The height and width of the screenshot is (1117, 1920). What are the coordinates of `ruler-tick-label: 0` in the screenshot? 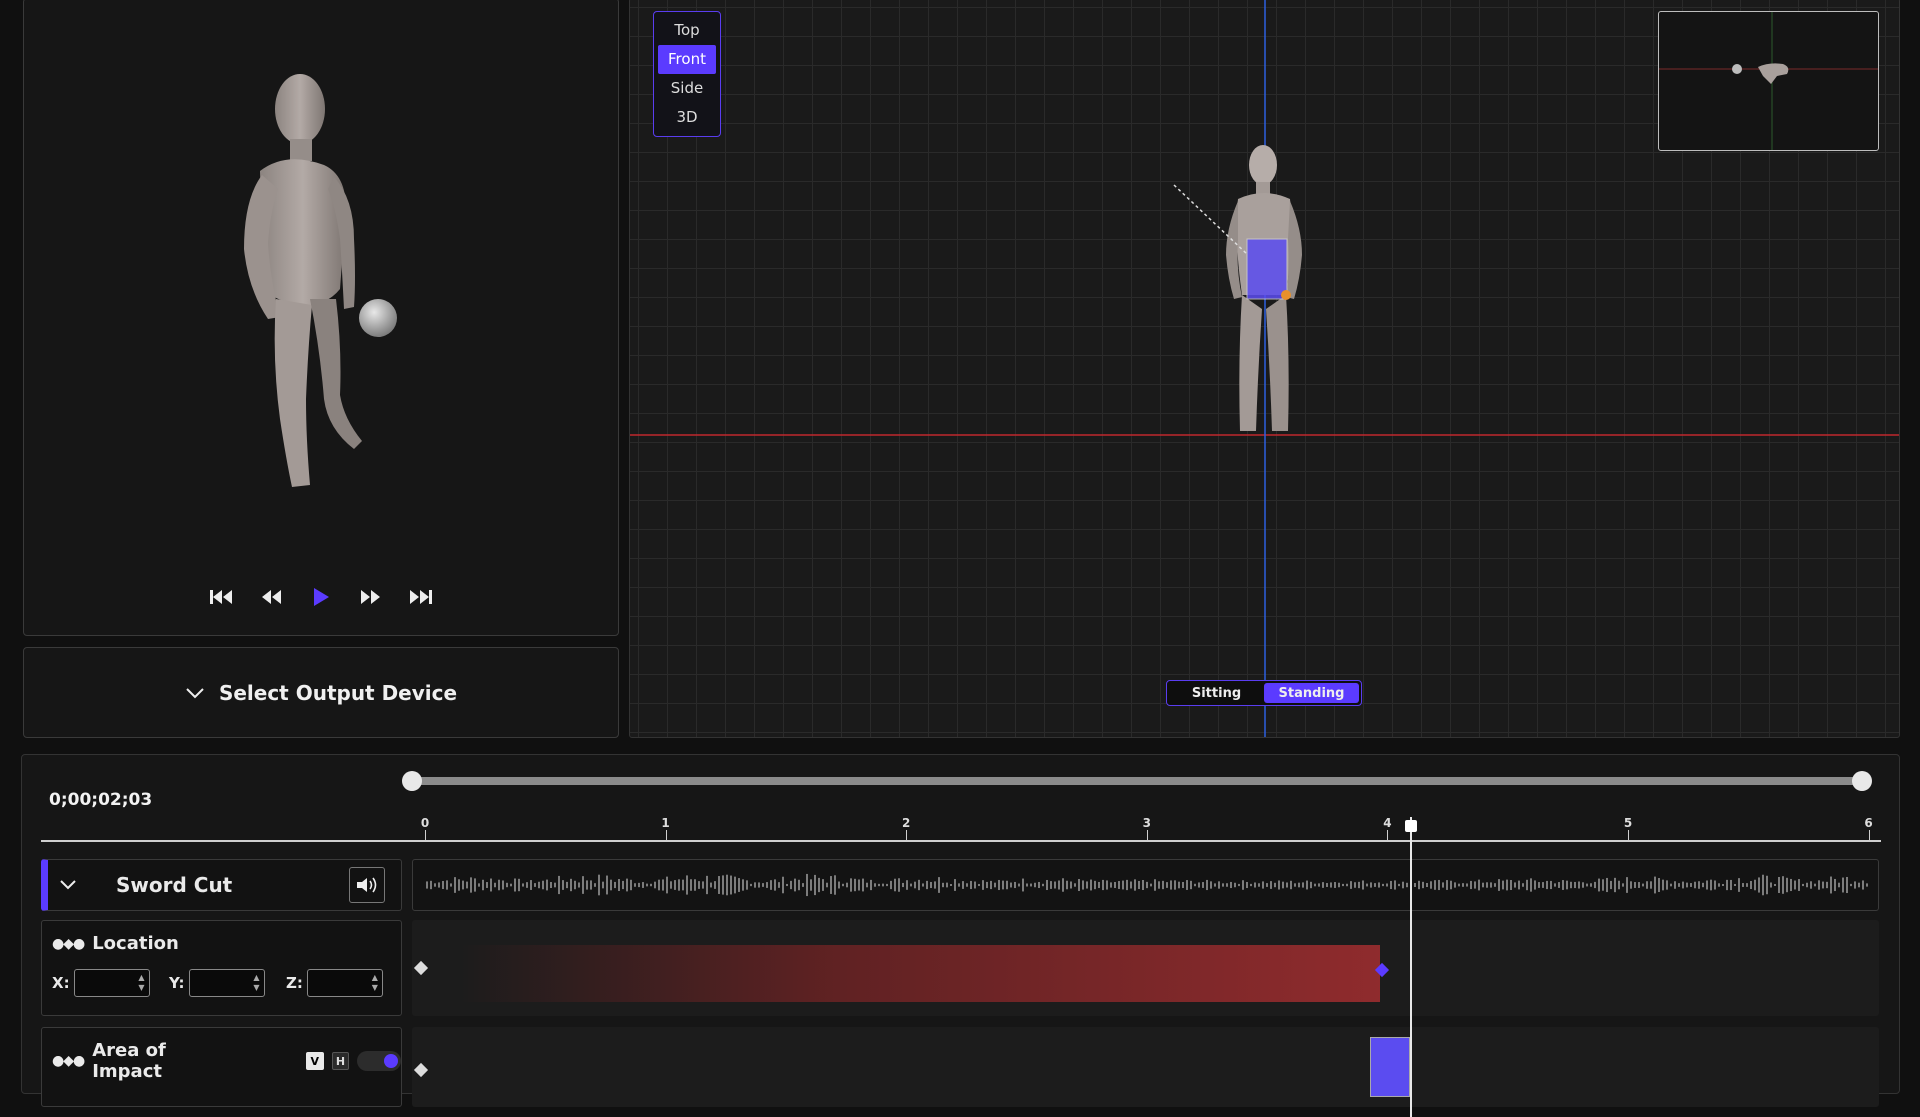 It's located at (425, 823).